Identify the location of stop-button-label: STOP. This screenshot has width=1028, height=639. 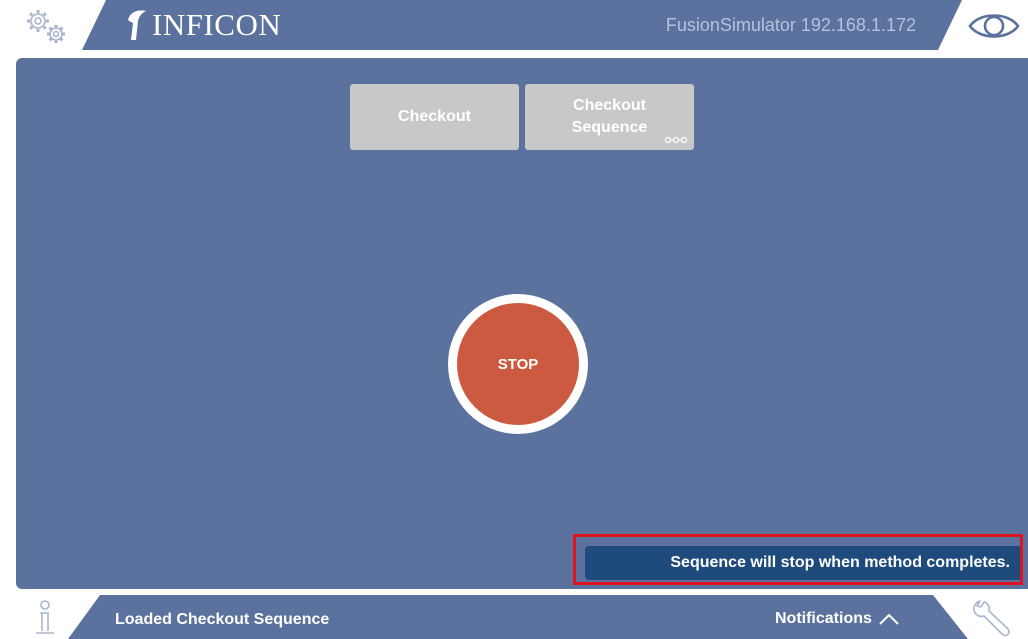
(518, 364).